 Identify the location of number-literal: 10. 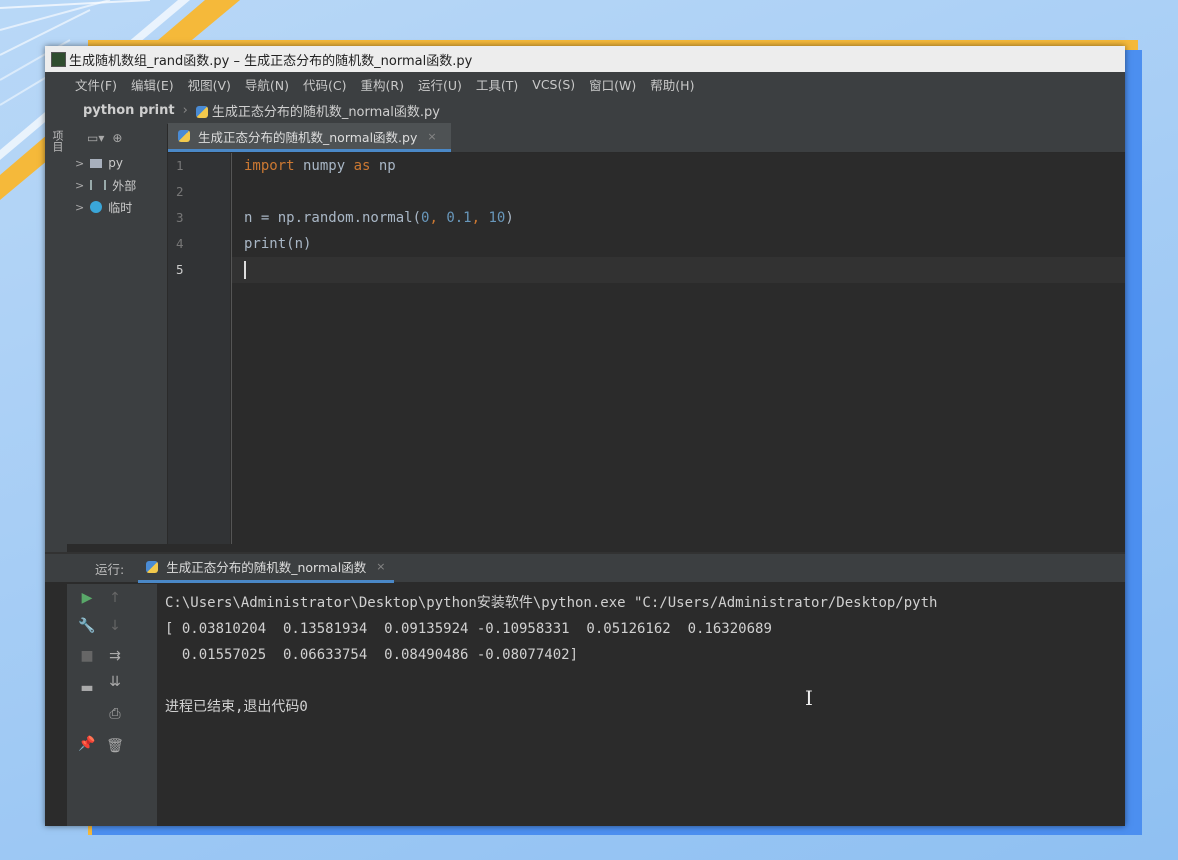
(497, 218).